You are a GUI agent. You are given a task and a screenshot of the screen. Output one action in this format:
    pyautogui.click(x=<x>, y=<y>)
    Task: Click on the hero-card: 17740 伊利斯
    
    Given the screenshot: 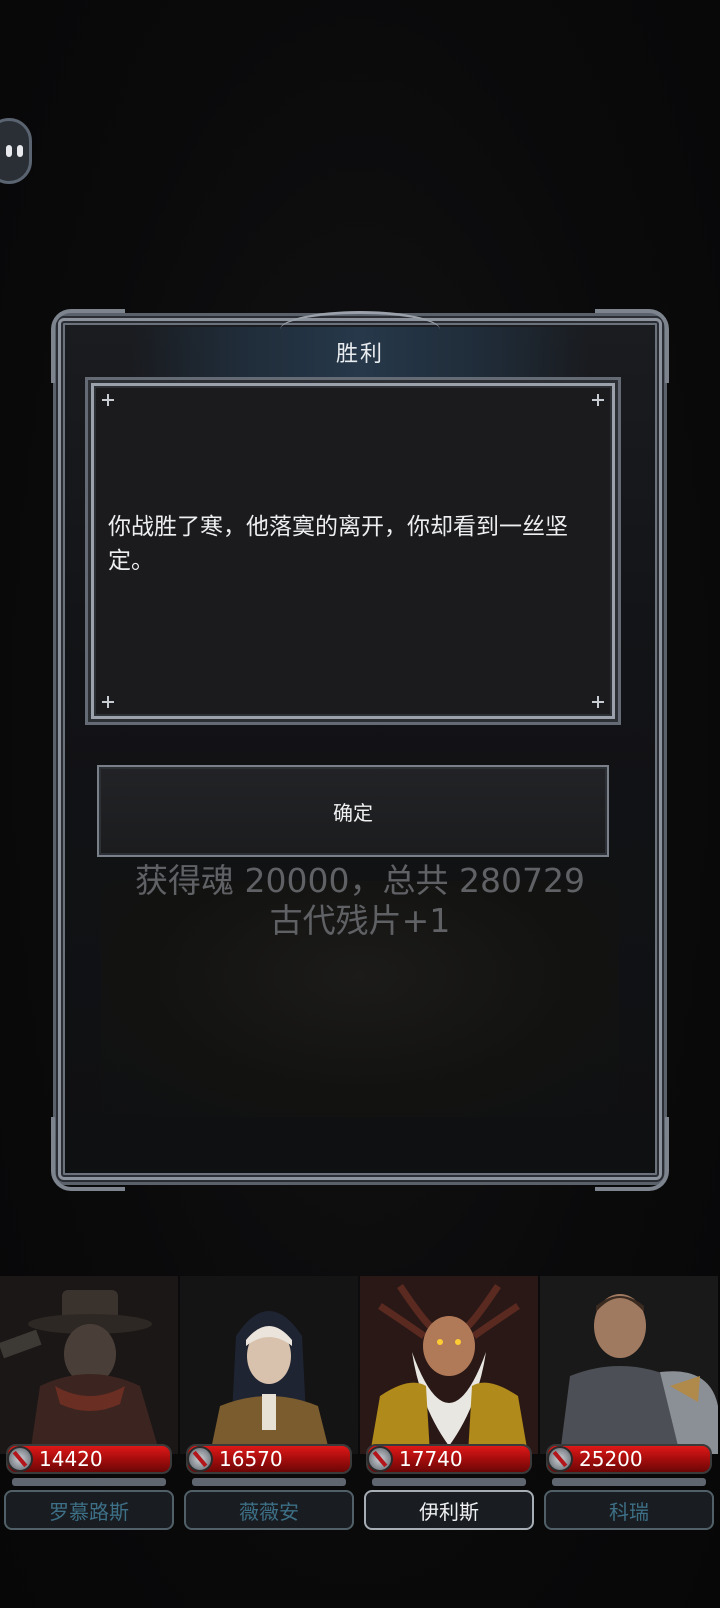 What is the action you would take?
    pyautogui.click(x=449, y=1406)
    